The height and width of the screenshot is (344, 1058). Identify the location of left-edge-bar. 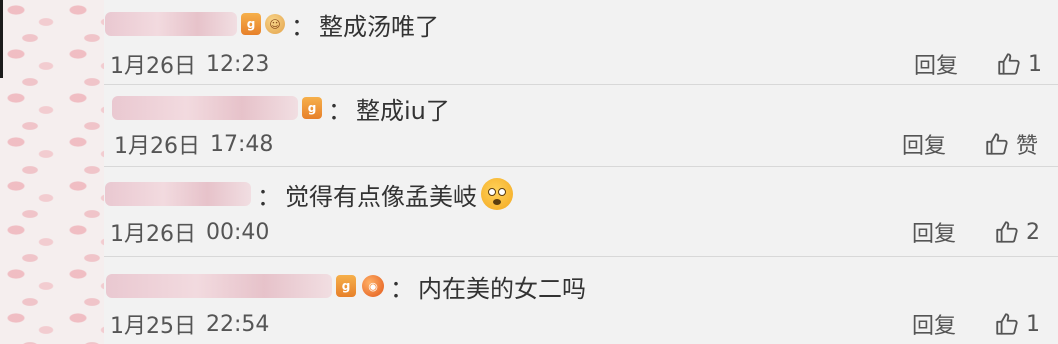
(1, 39).